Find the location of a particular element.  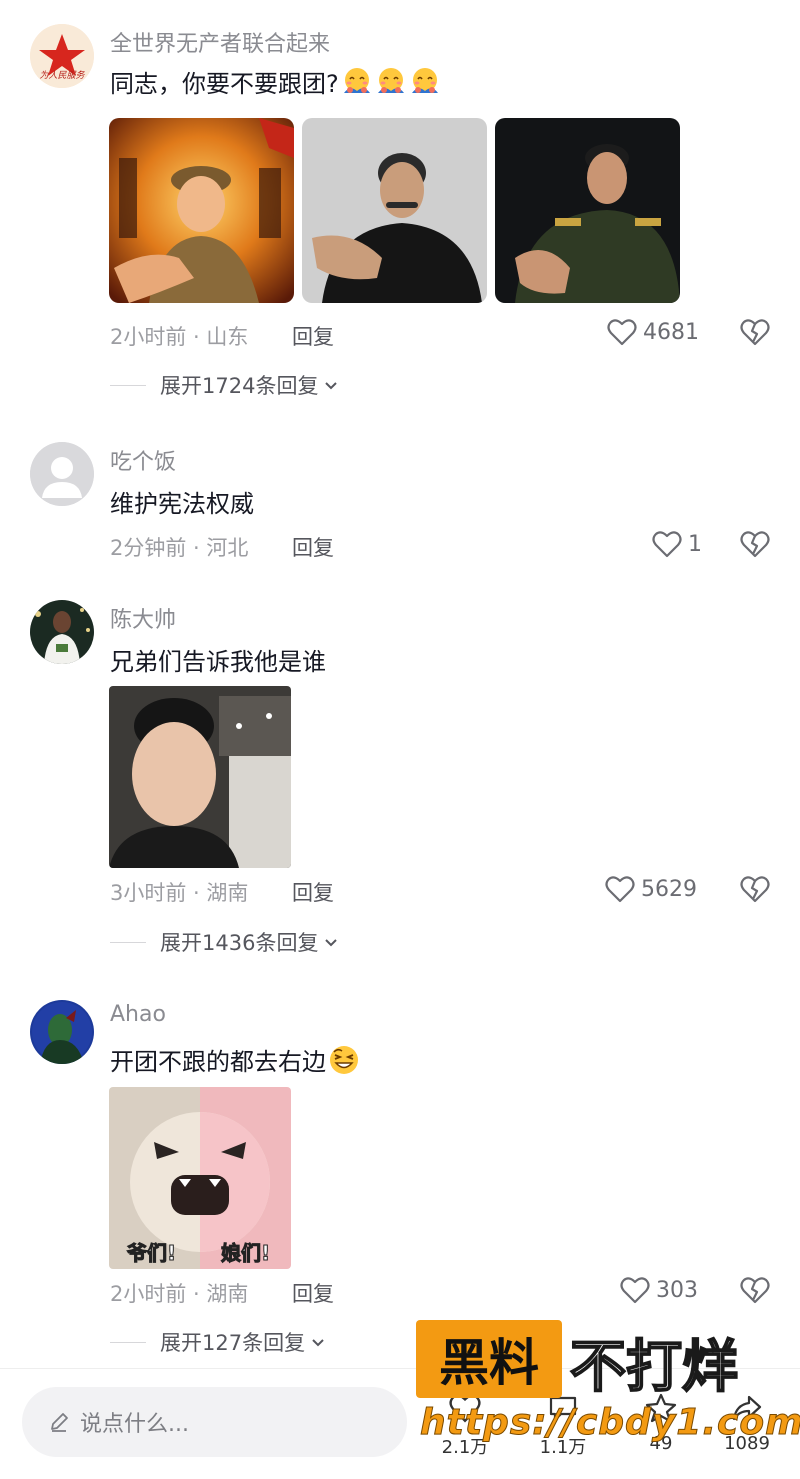

default-user-icon is located at coordinates (62, 474).